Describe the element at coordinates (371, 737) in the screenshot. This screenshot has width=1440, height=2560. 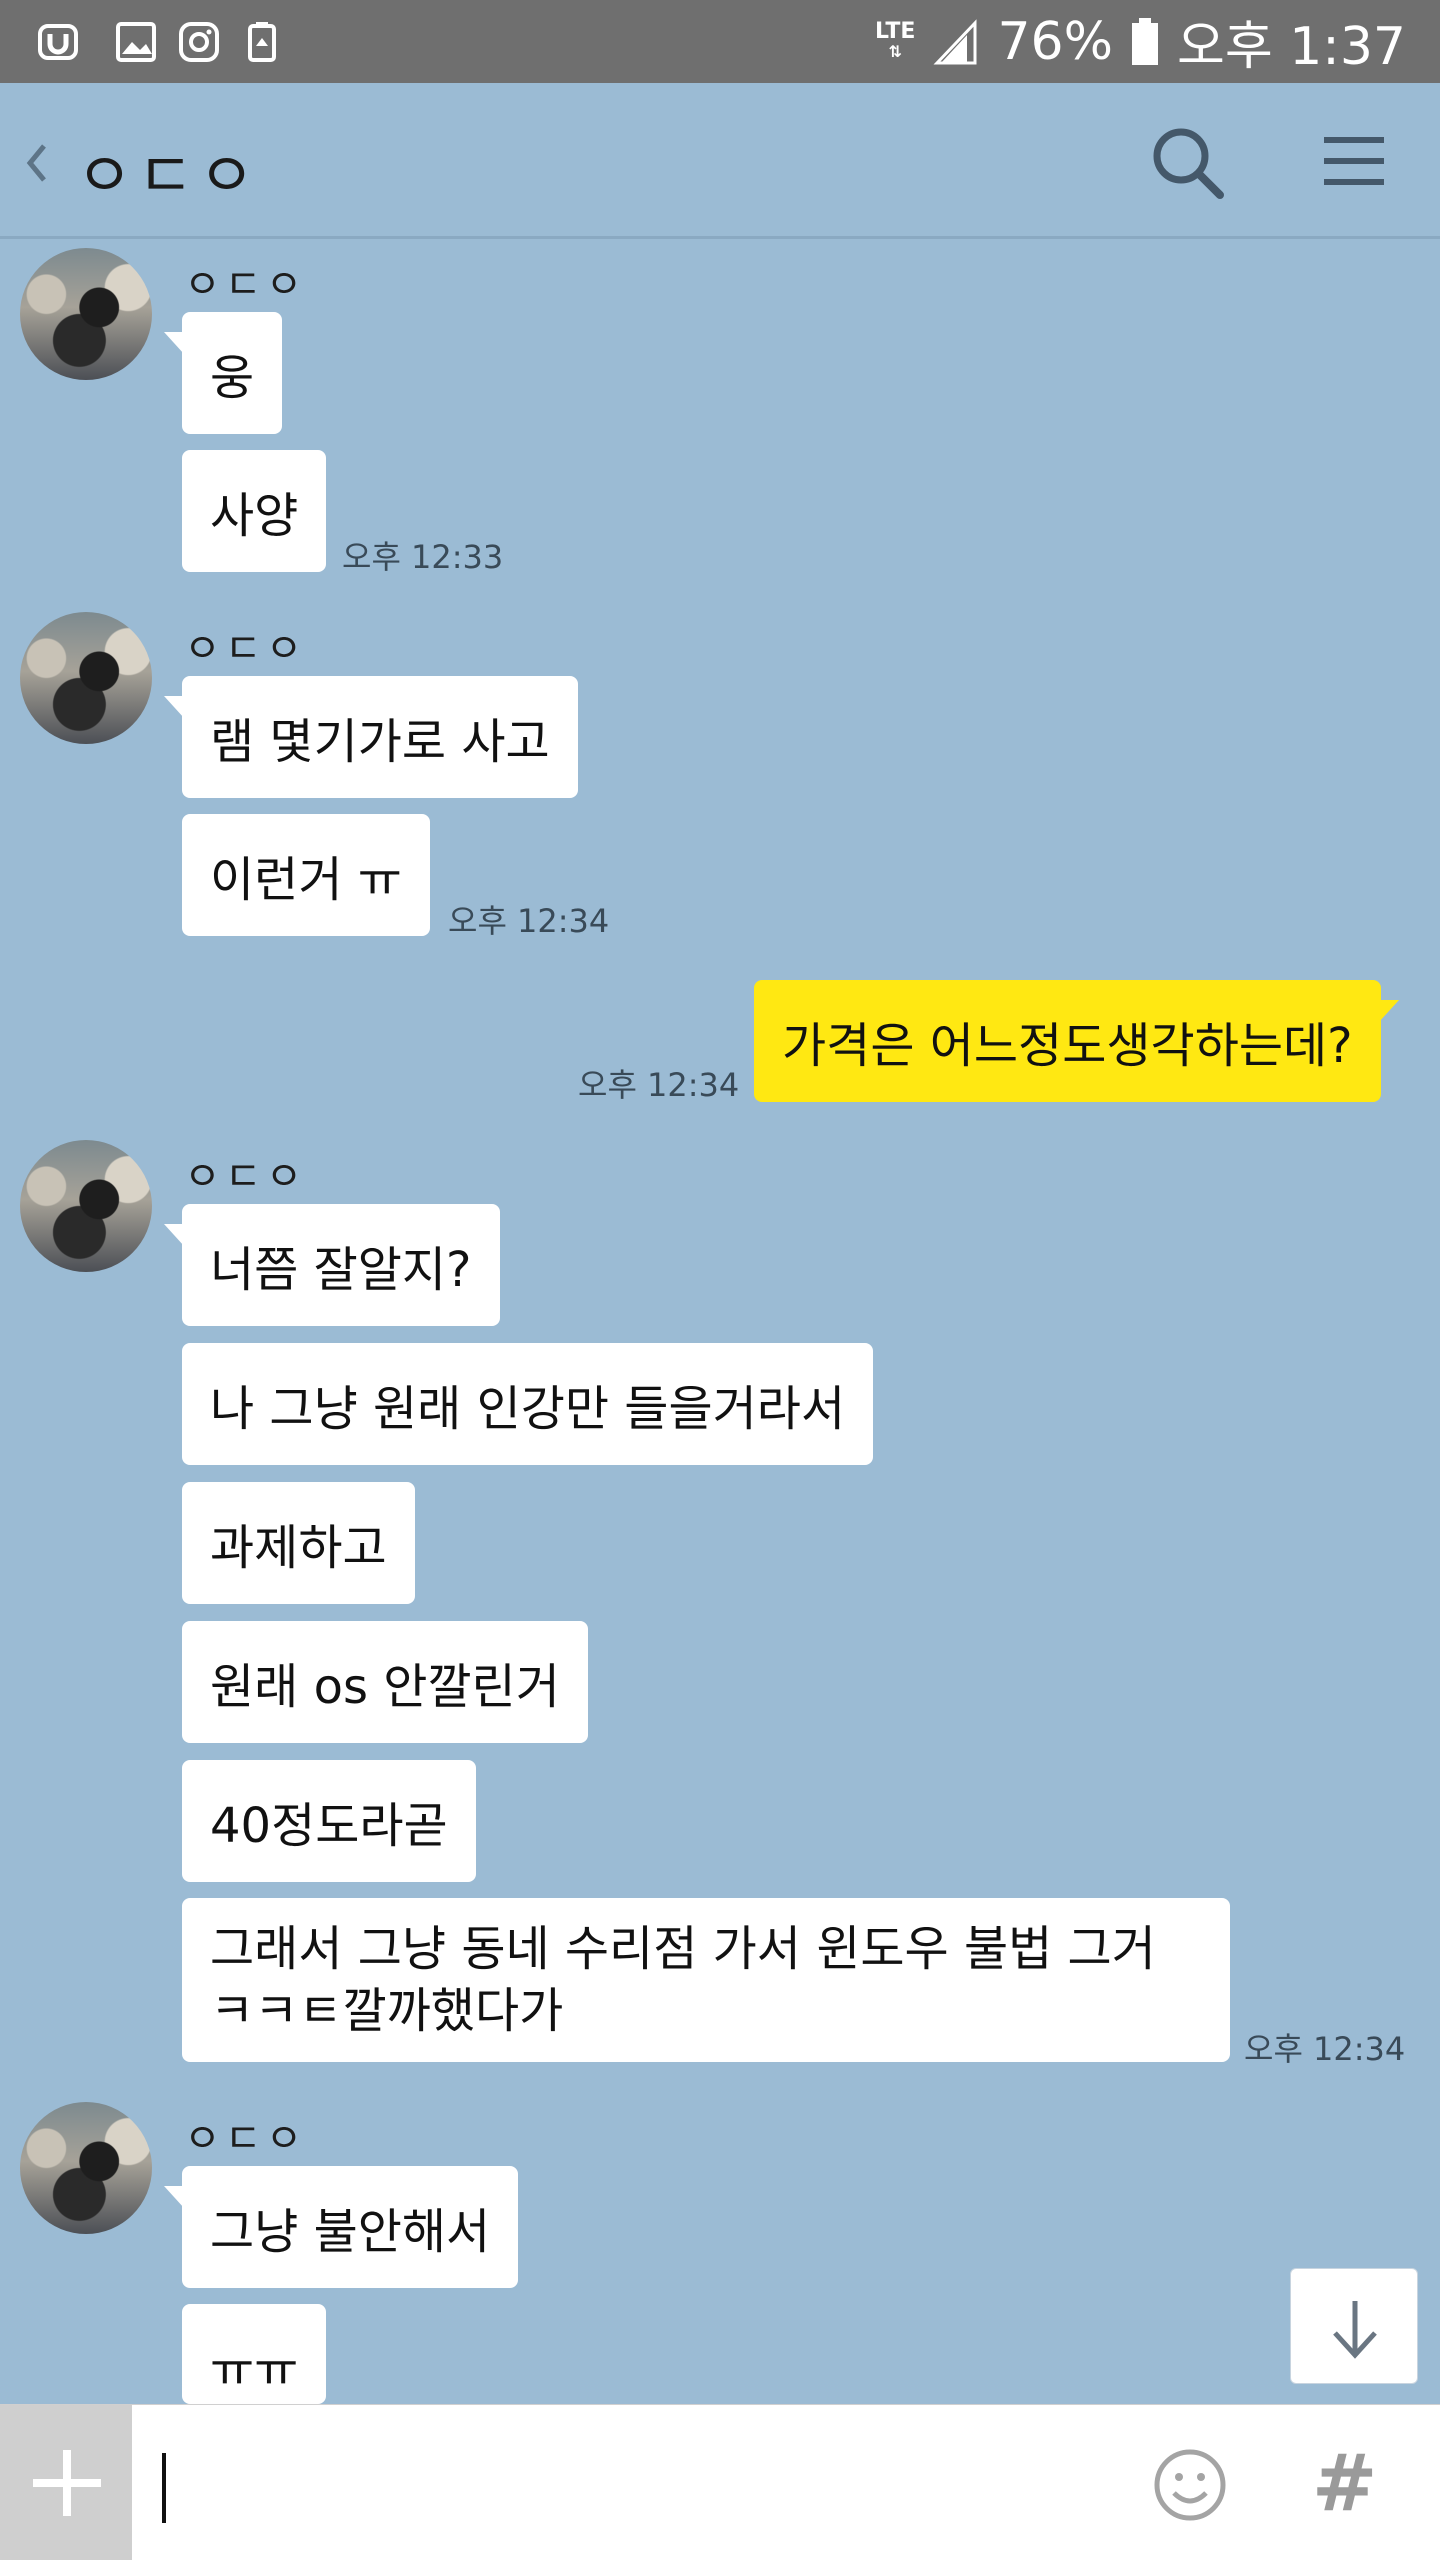
I see `message-bubble: 램 몇기가로 사고` at that location.